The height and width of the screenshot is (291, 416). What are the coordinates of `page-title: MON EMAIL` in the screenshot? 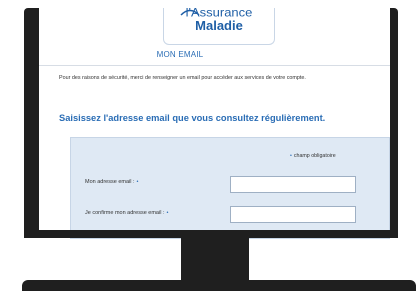 It's located at (180, 54).